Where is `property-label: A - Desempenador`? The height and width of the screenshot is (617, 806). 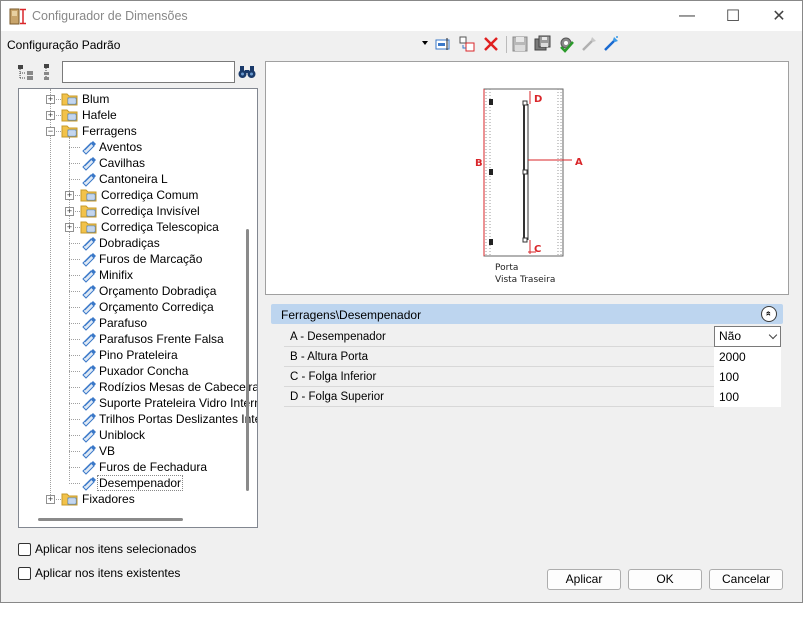 property-label: A - Desempenador is located at coordinates (338, 337).